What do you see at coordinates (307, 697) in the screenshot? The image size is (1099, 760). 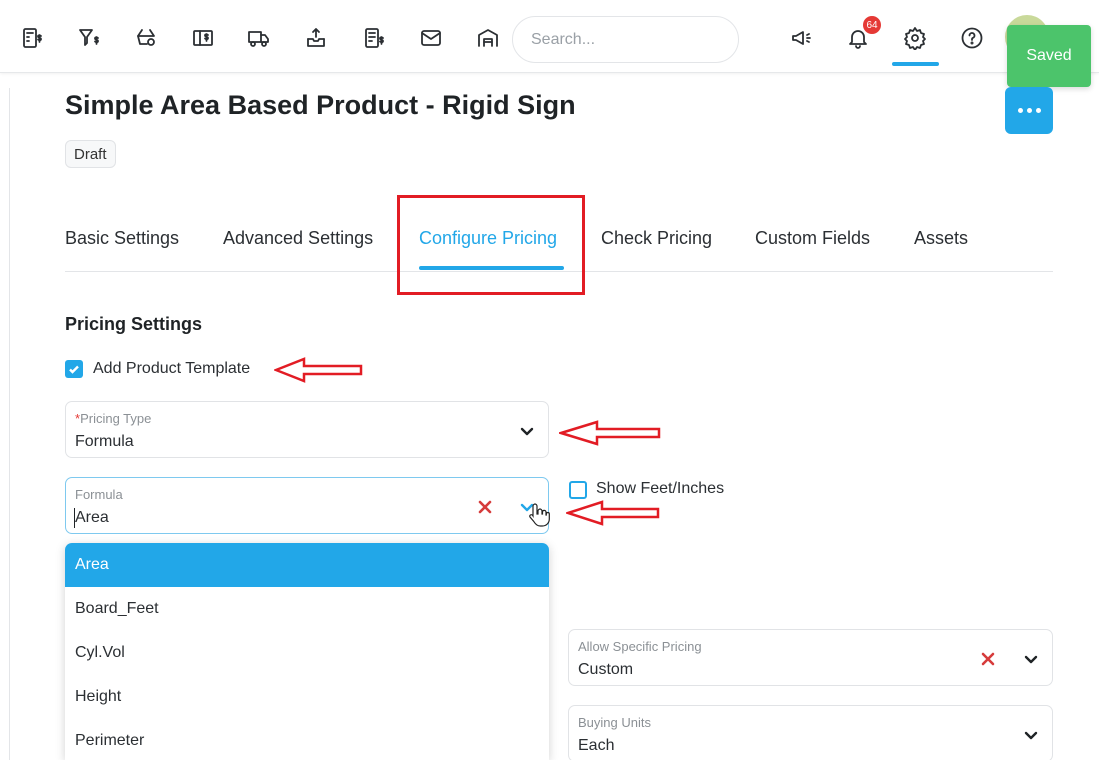 I see `dropdown-option: Height` at bounding box center [307, 697].